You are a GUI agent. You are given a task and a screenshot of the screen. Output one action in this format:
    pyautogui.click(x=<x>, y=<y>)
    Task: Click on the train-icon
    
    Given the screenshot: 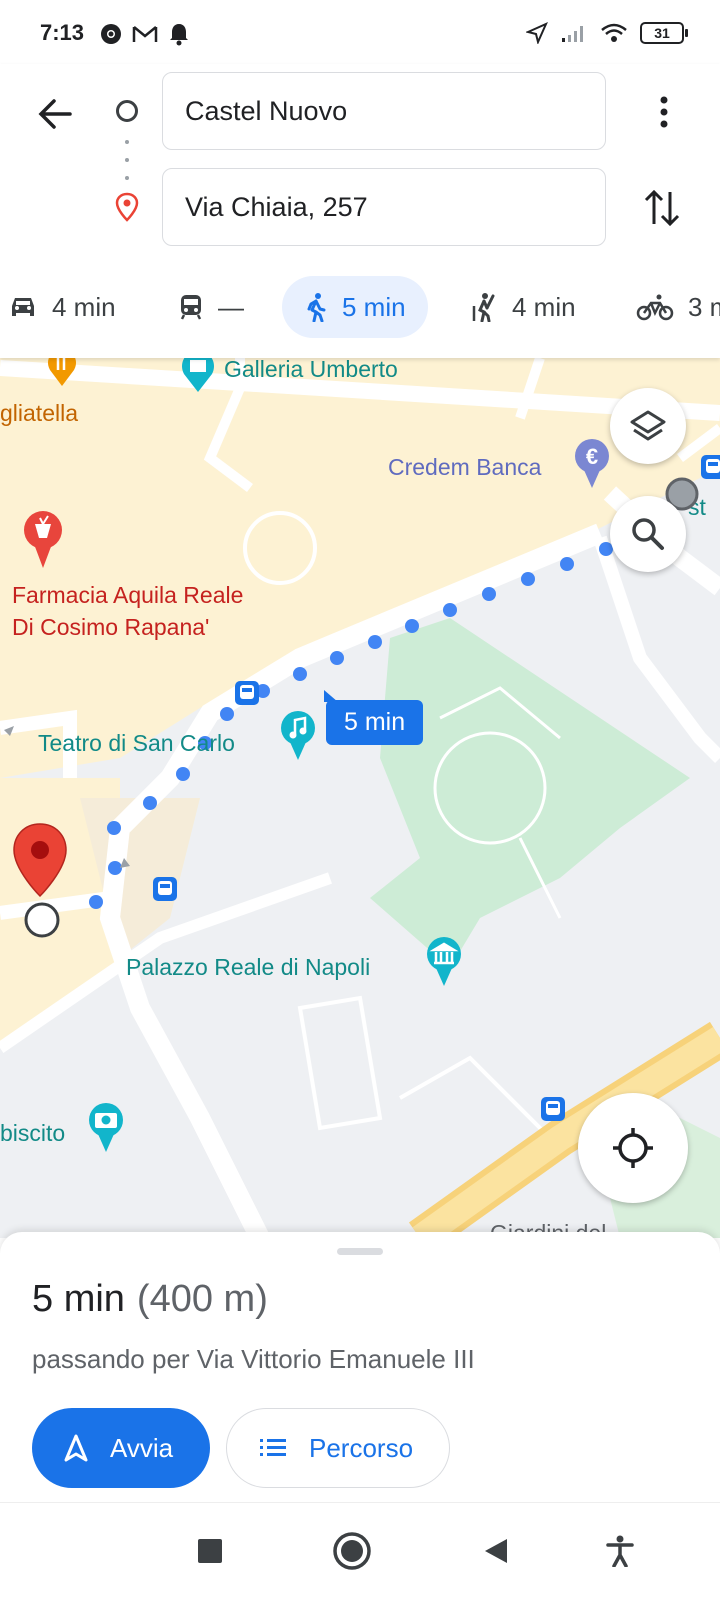 What is the action you would take?
    pyautogui.click(x=191, y=307)
    